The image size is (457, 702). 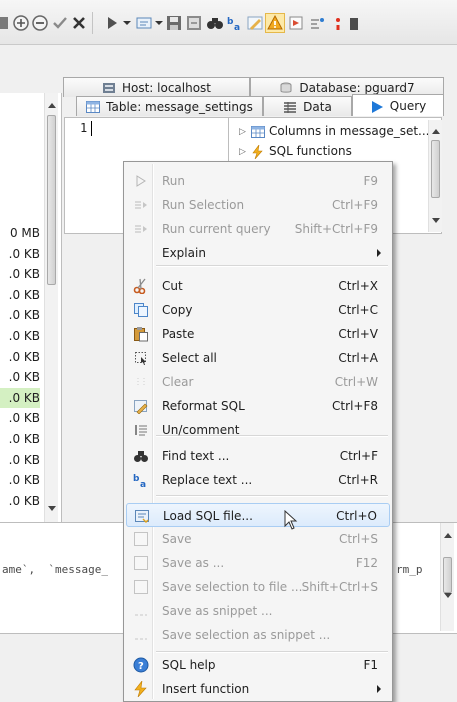 I want to click on paste-icon, so click(x=141, y=334).